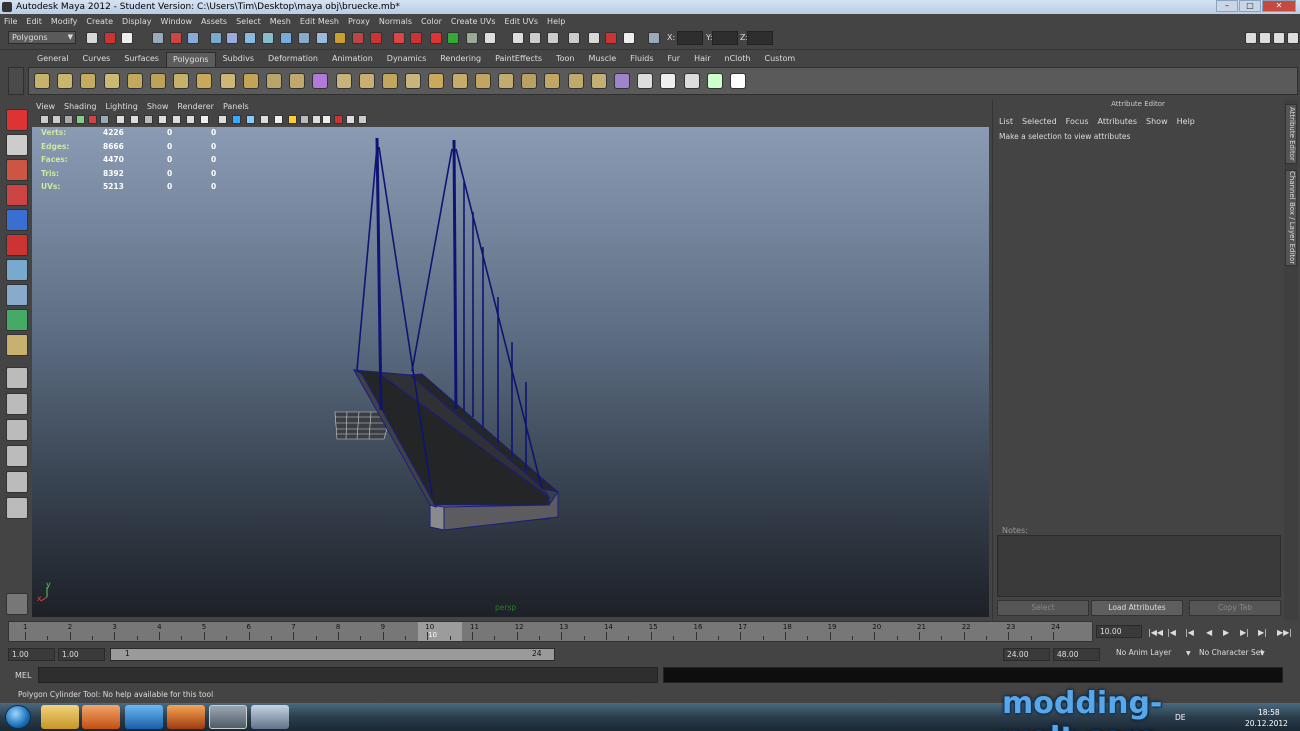 This screenshot has width=1300, height=731. Describe the element at coordinates (332, 654) in the screenshot. I see `range-slider` at that location.